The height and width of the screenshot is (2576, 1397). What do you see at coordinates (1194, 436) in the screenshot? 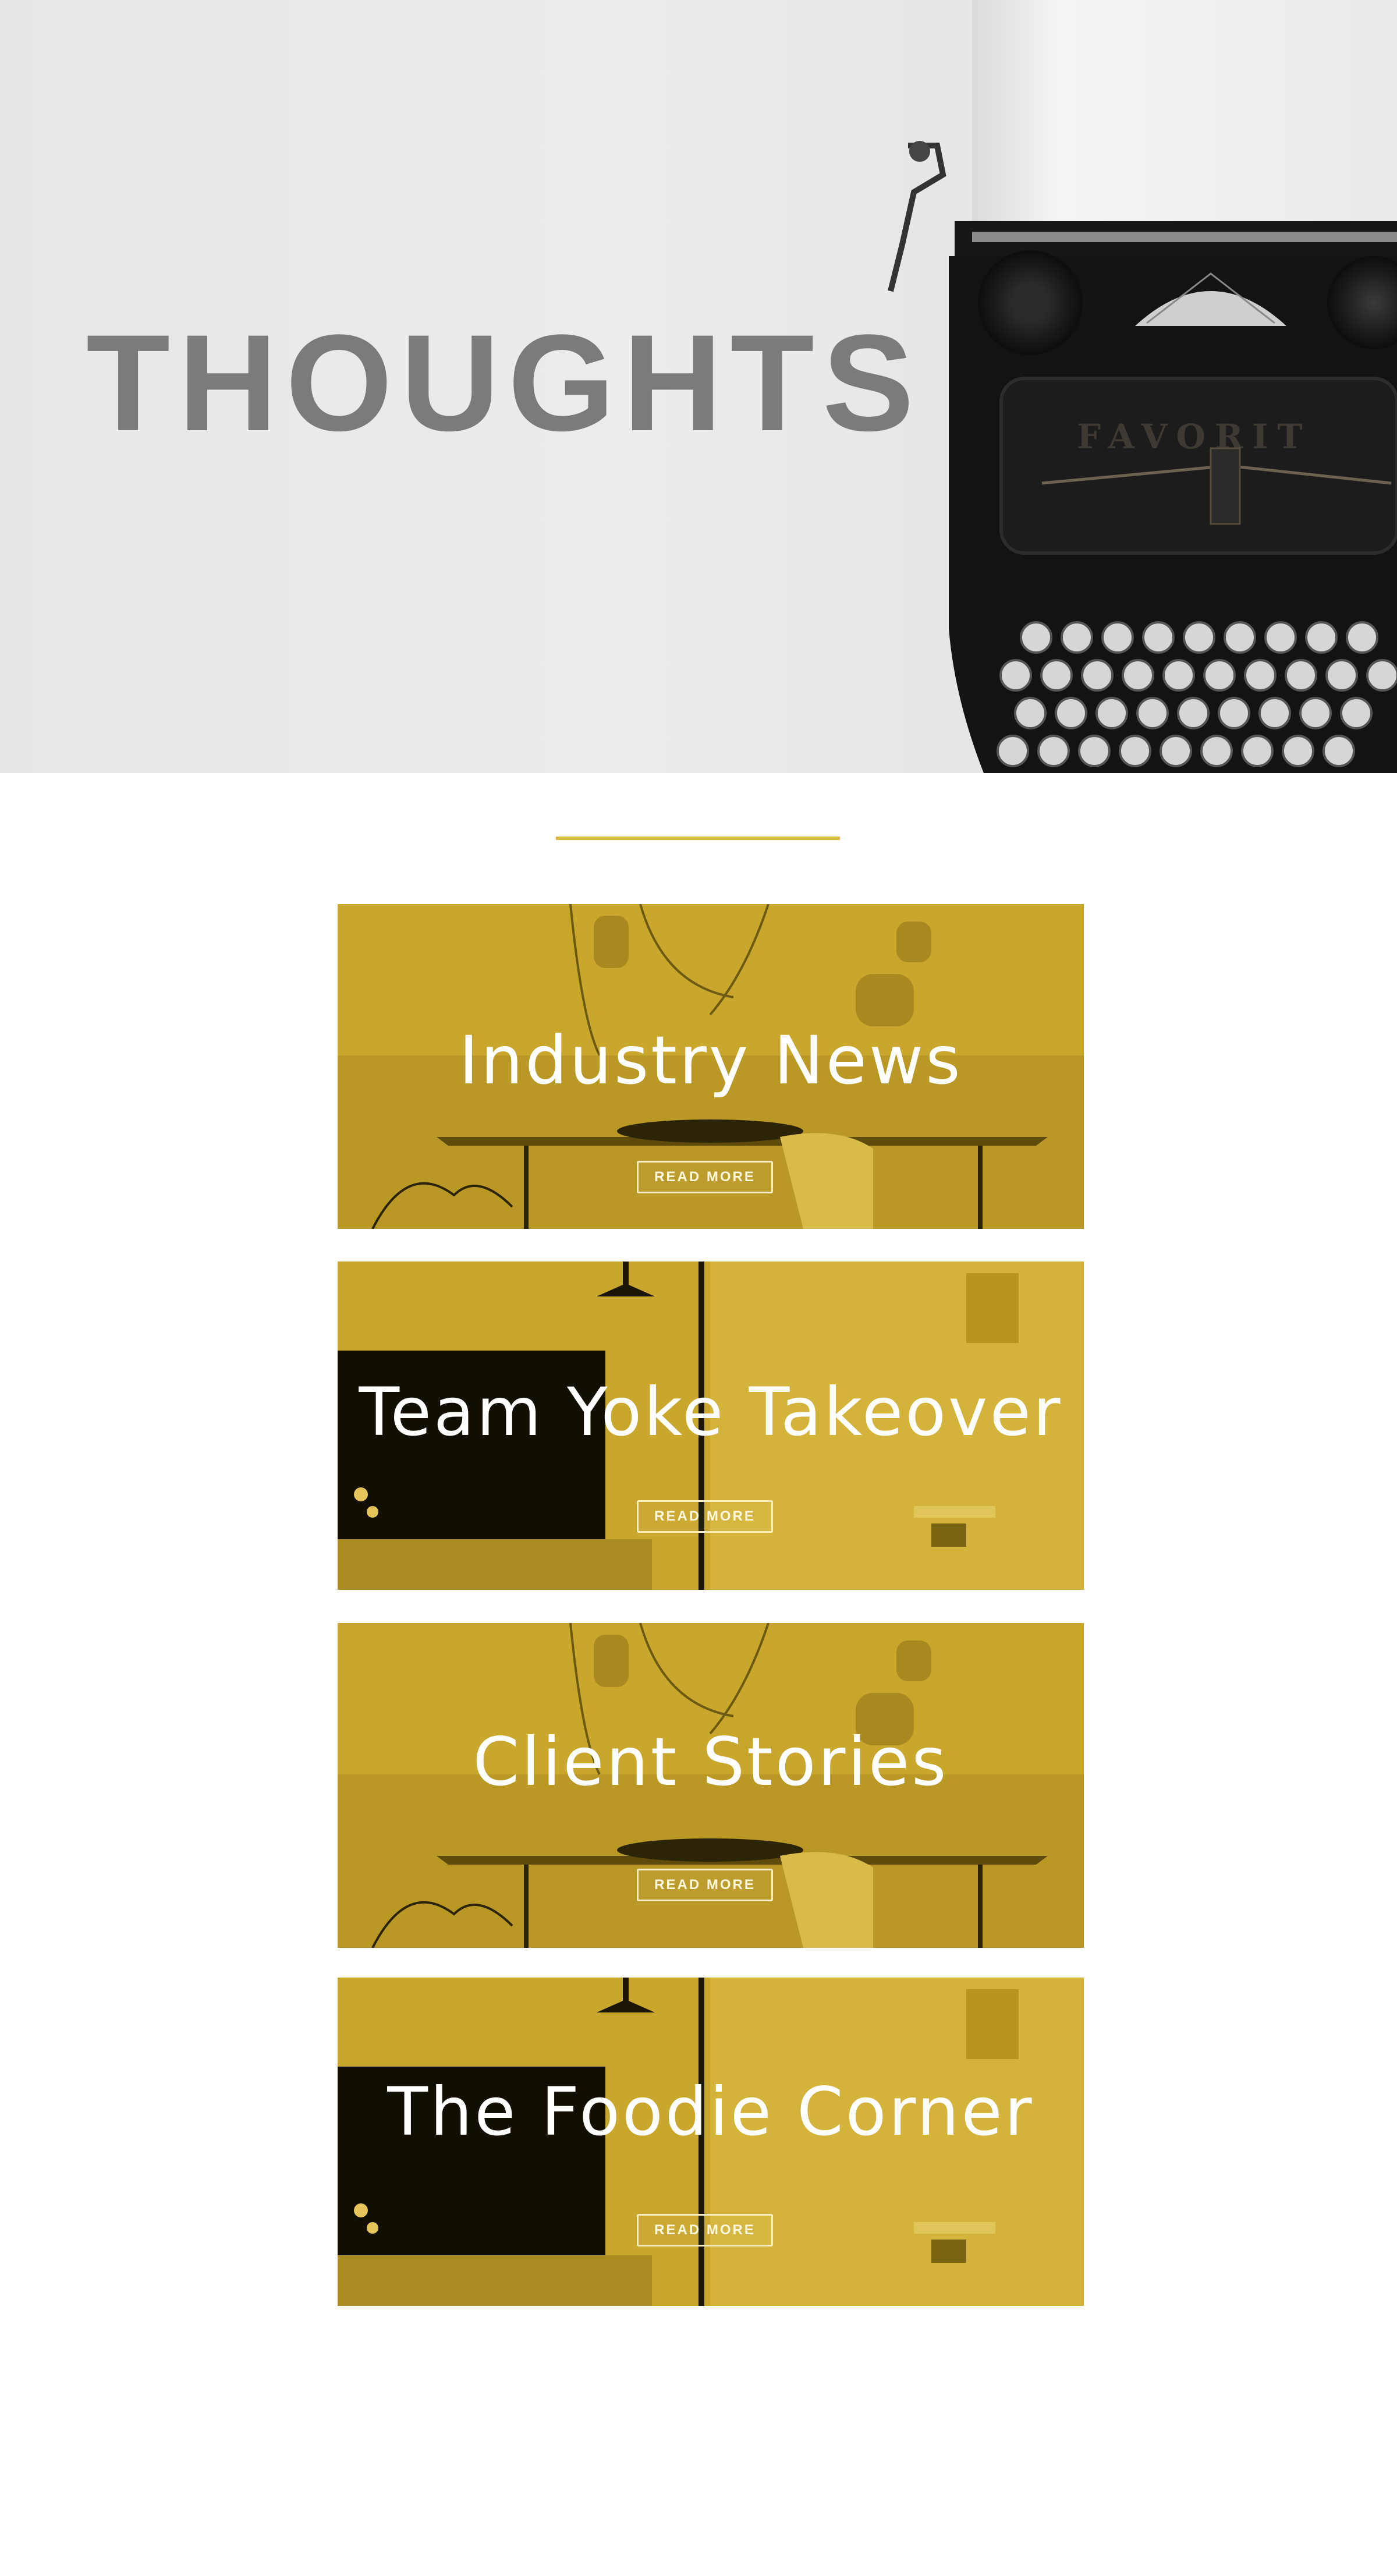
I see `svg-text: FAVORIT` at bounding box center [1194, 436].